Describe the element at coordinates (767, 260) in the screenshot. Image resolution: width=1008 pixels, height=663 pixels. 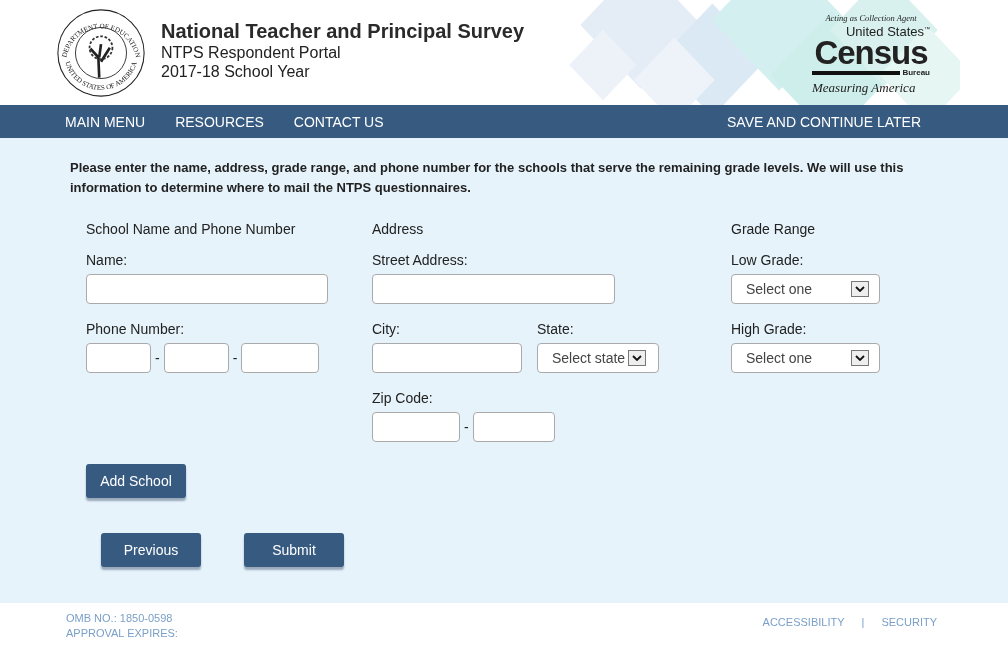
I see `field-label: Low Grade:` at that location.